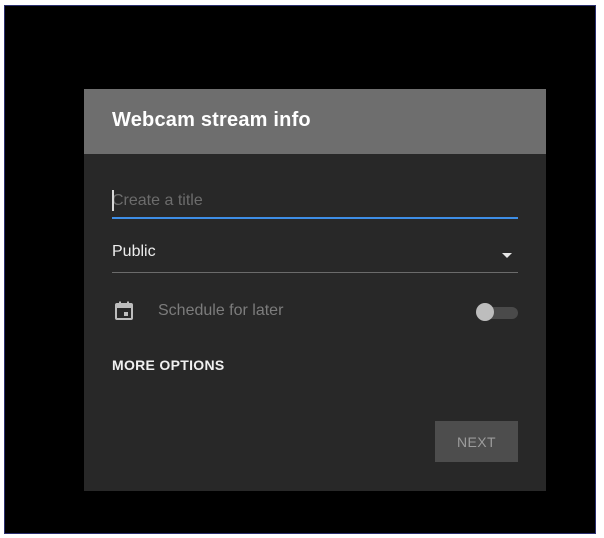  I want to click on title-field, so click(315, 203).